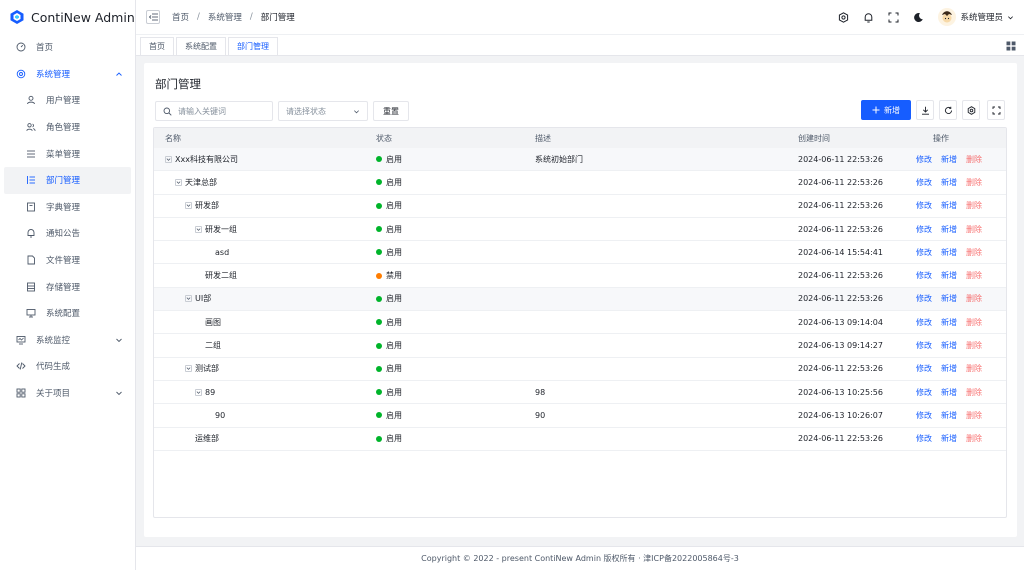 The height and width of the screenshot is (570, 1024). I want to click on tab-system-config: 系统配置, so click(201, 46).